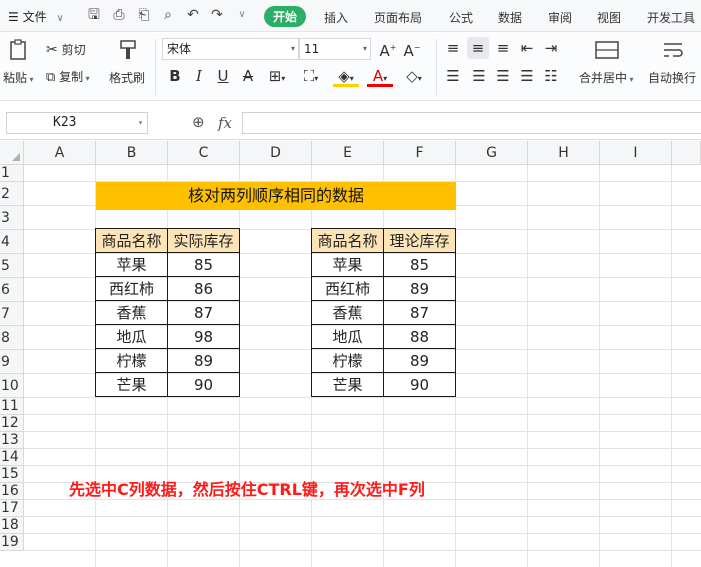 This screenshot has height=567, width=701. Describe the element at coordinates (12, 266) in the screenshot. I see `row-header-5: 5` at that location.